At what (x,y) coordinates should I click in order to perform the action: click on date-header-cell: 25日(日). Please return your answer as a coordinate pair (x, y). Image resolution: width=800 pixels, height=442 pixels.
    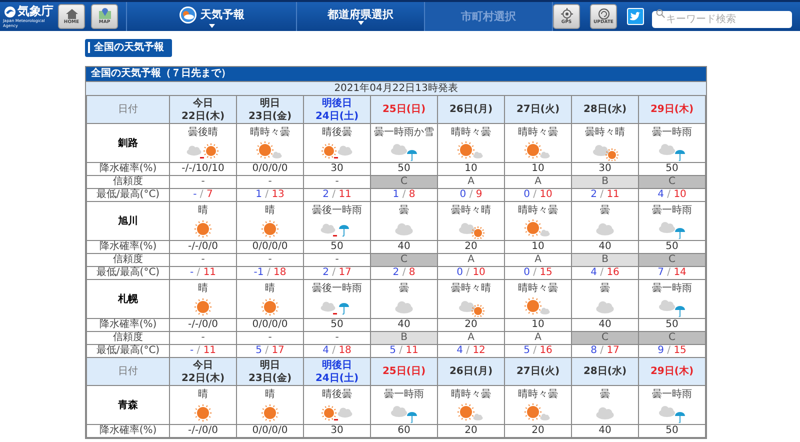
    Looking at the image, I should click on (404, 372).